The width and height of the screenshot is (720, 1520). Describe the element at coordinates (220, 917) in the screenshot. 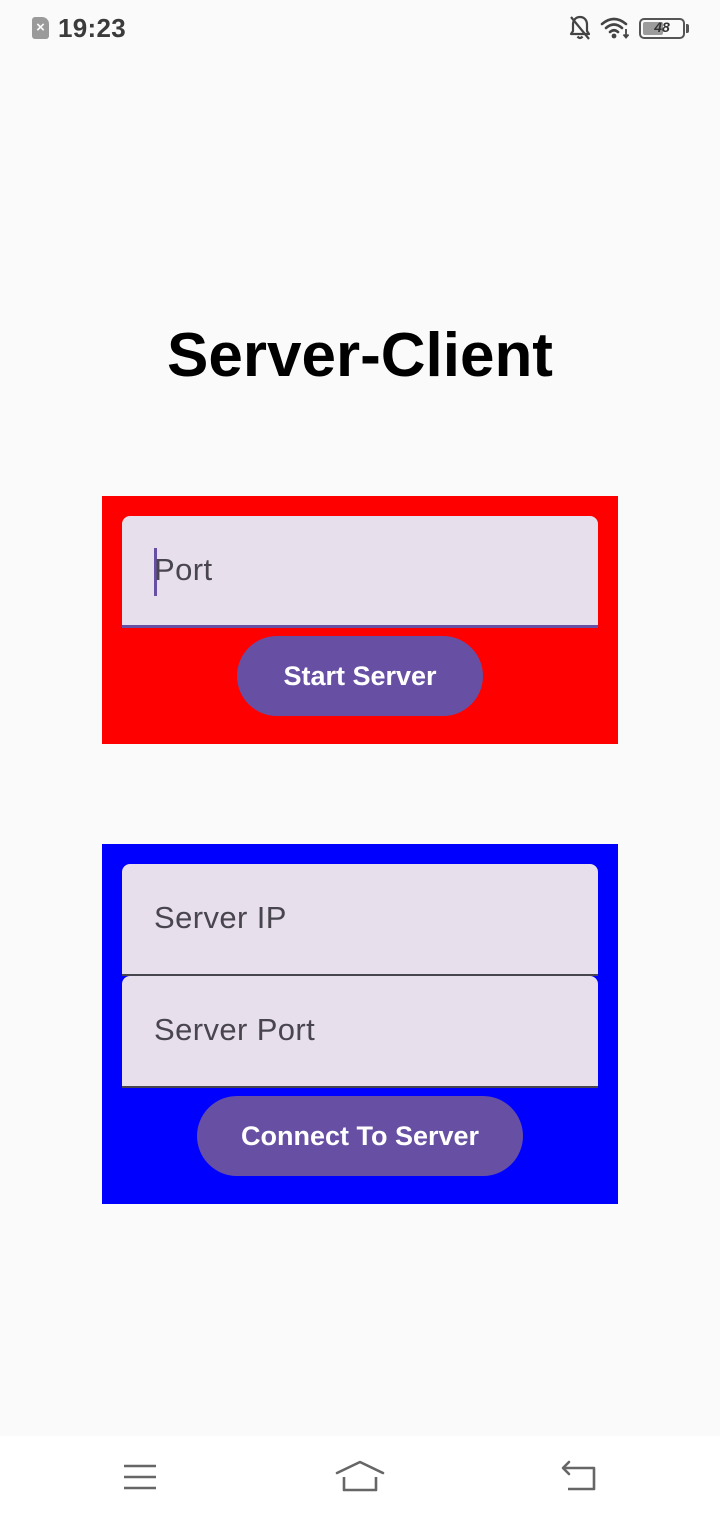

I see `server-ip-placeholder: Server IP` at that location.